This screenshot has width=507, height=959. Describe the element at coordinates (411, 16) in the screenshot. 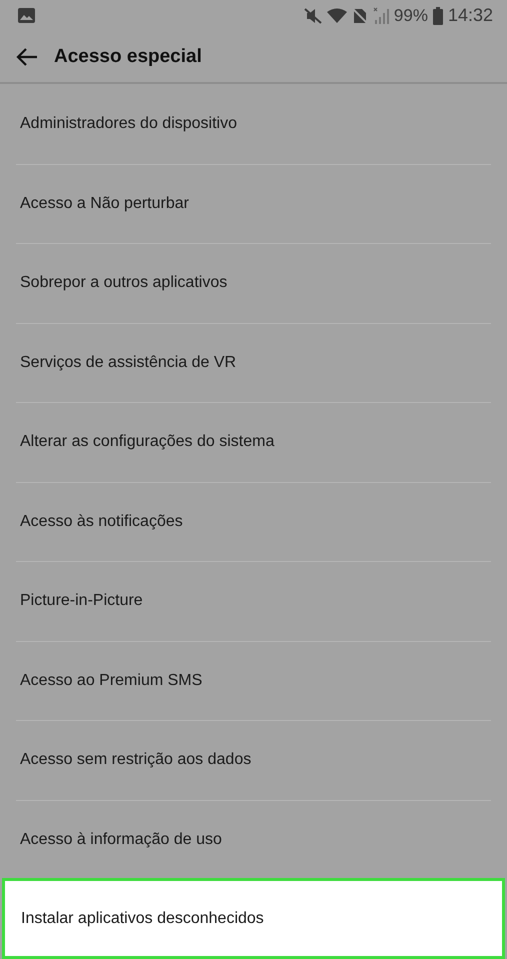

I see `battery-percent: 99%` at that location.